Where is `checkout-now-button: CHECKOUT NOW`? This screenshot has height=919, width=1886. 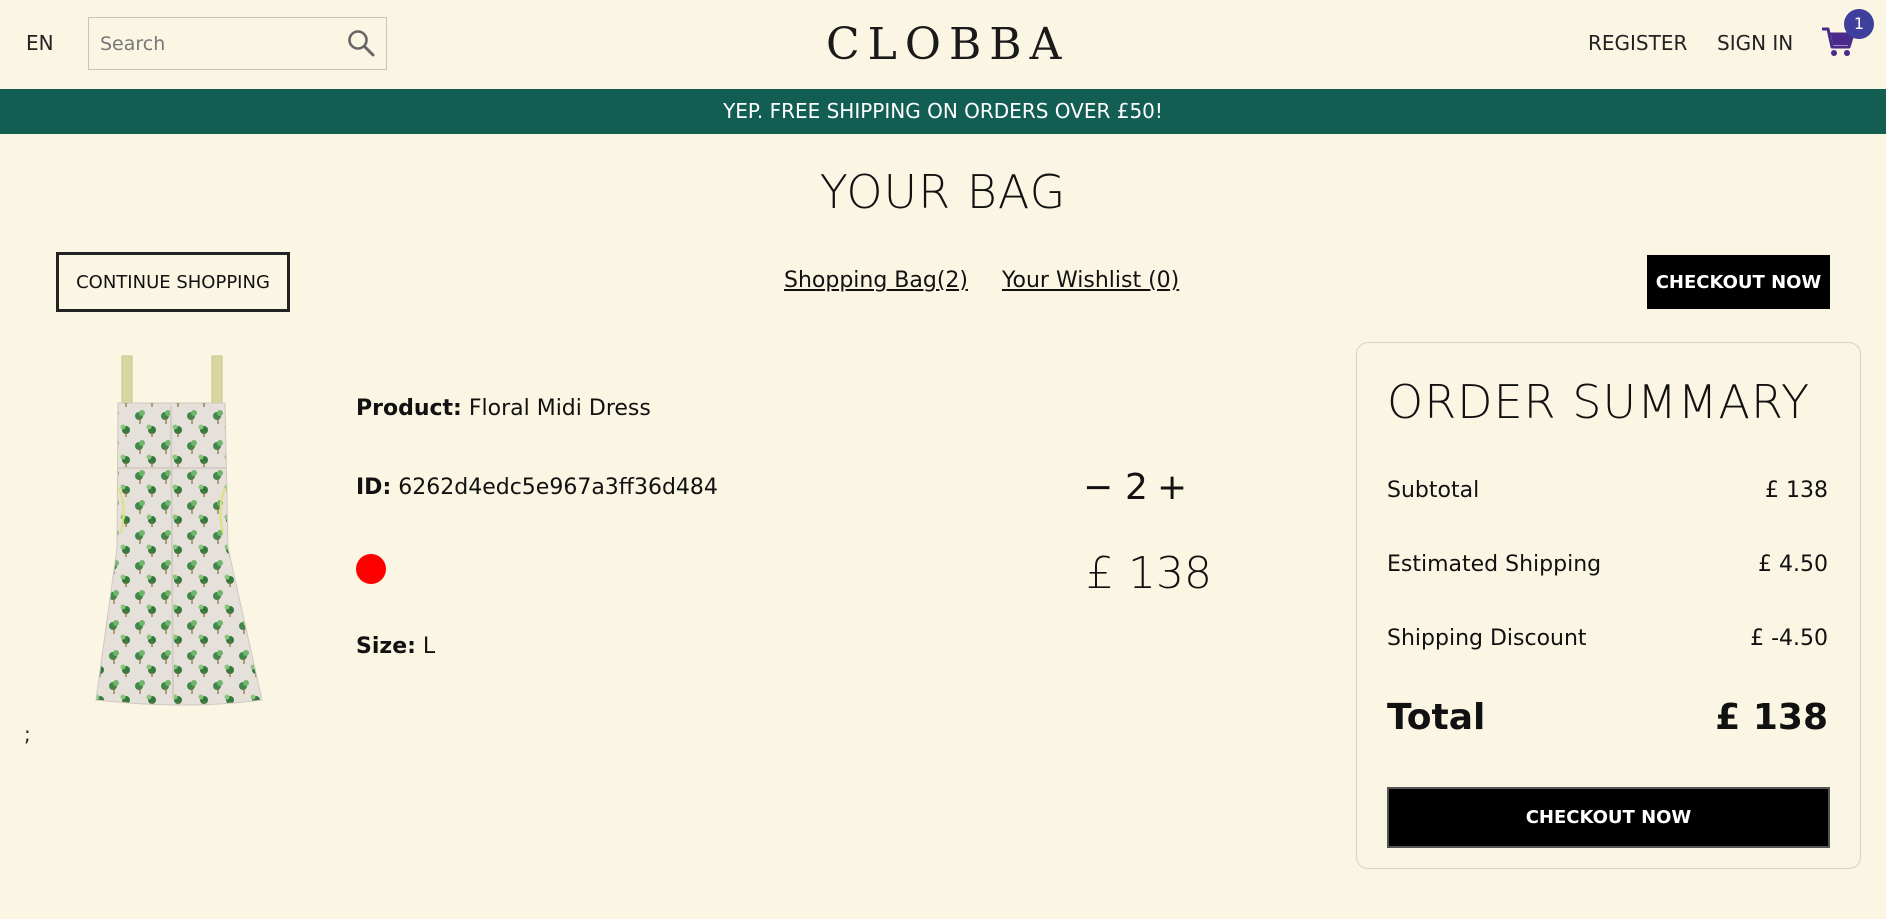
checkout-now-button: CHECKOUT NOW is located at coordinates (1608, 817).